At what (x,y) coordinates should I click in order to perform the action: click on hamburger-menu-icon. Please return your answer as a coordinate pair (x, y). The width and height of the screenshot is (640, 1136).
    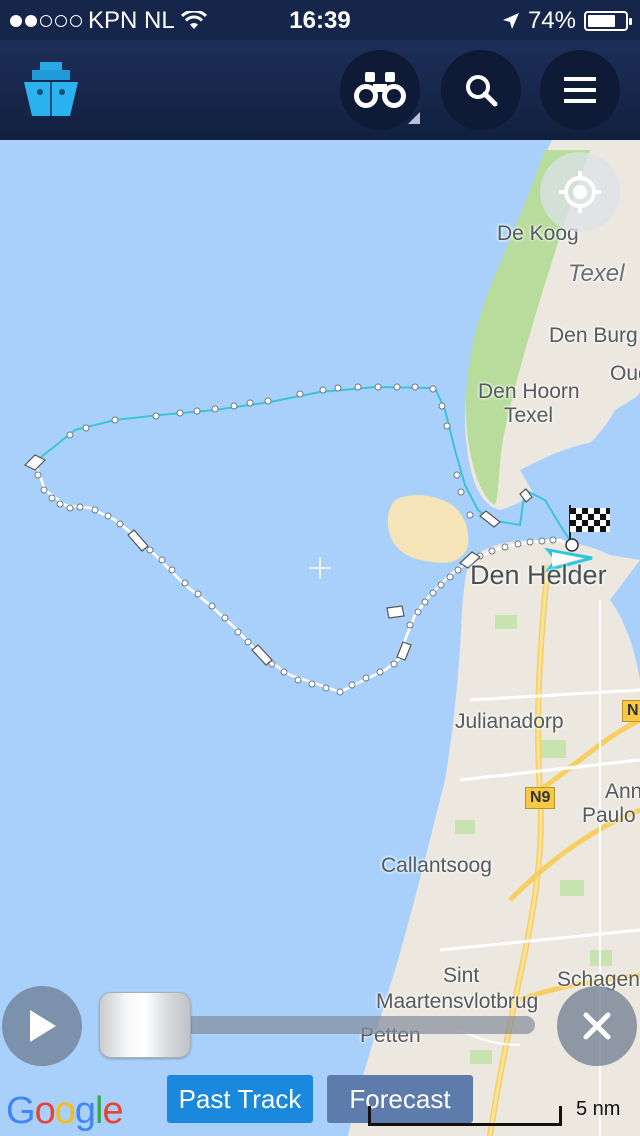
    Looking at the image, I should click on (580, 90).